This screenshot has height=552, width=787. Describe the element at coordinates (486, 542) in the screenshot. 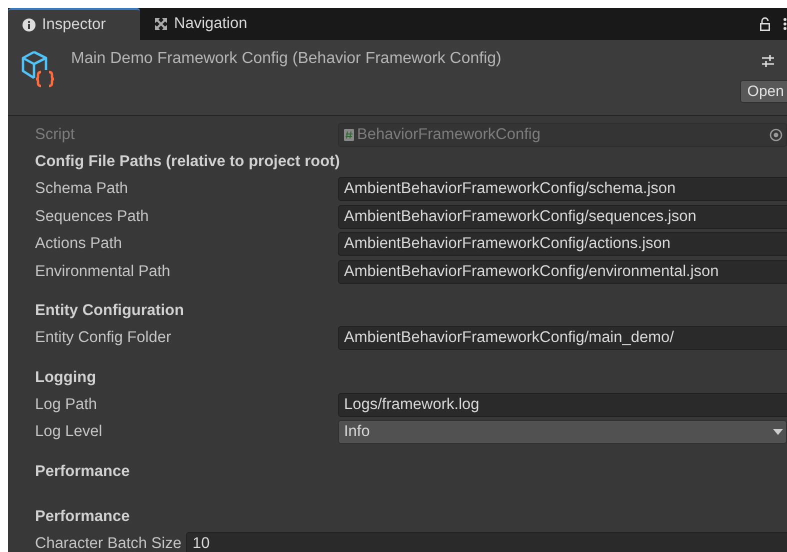

I see `number-field: 10` at that location.